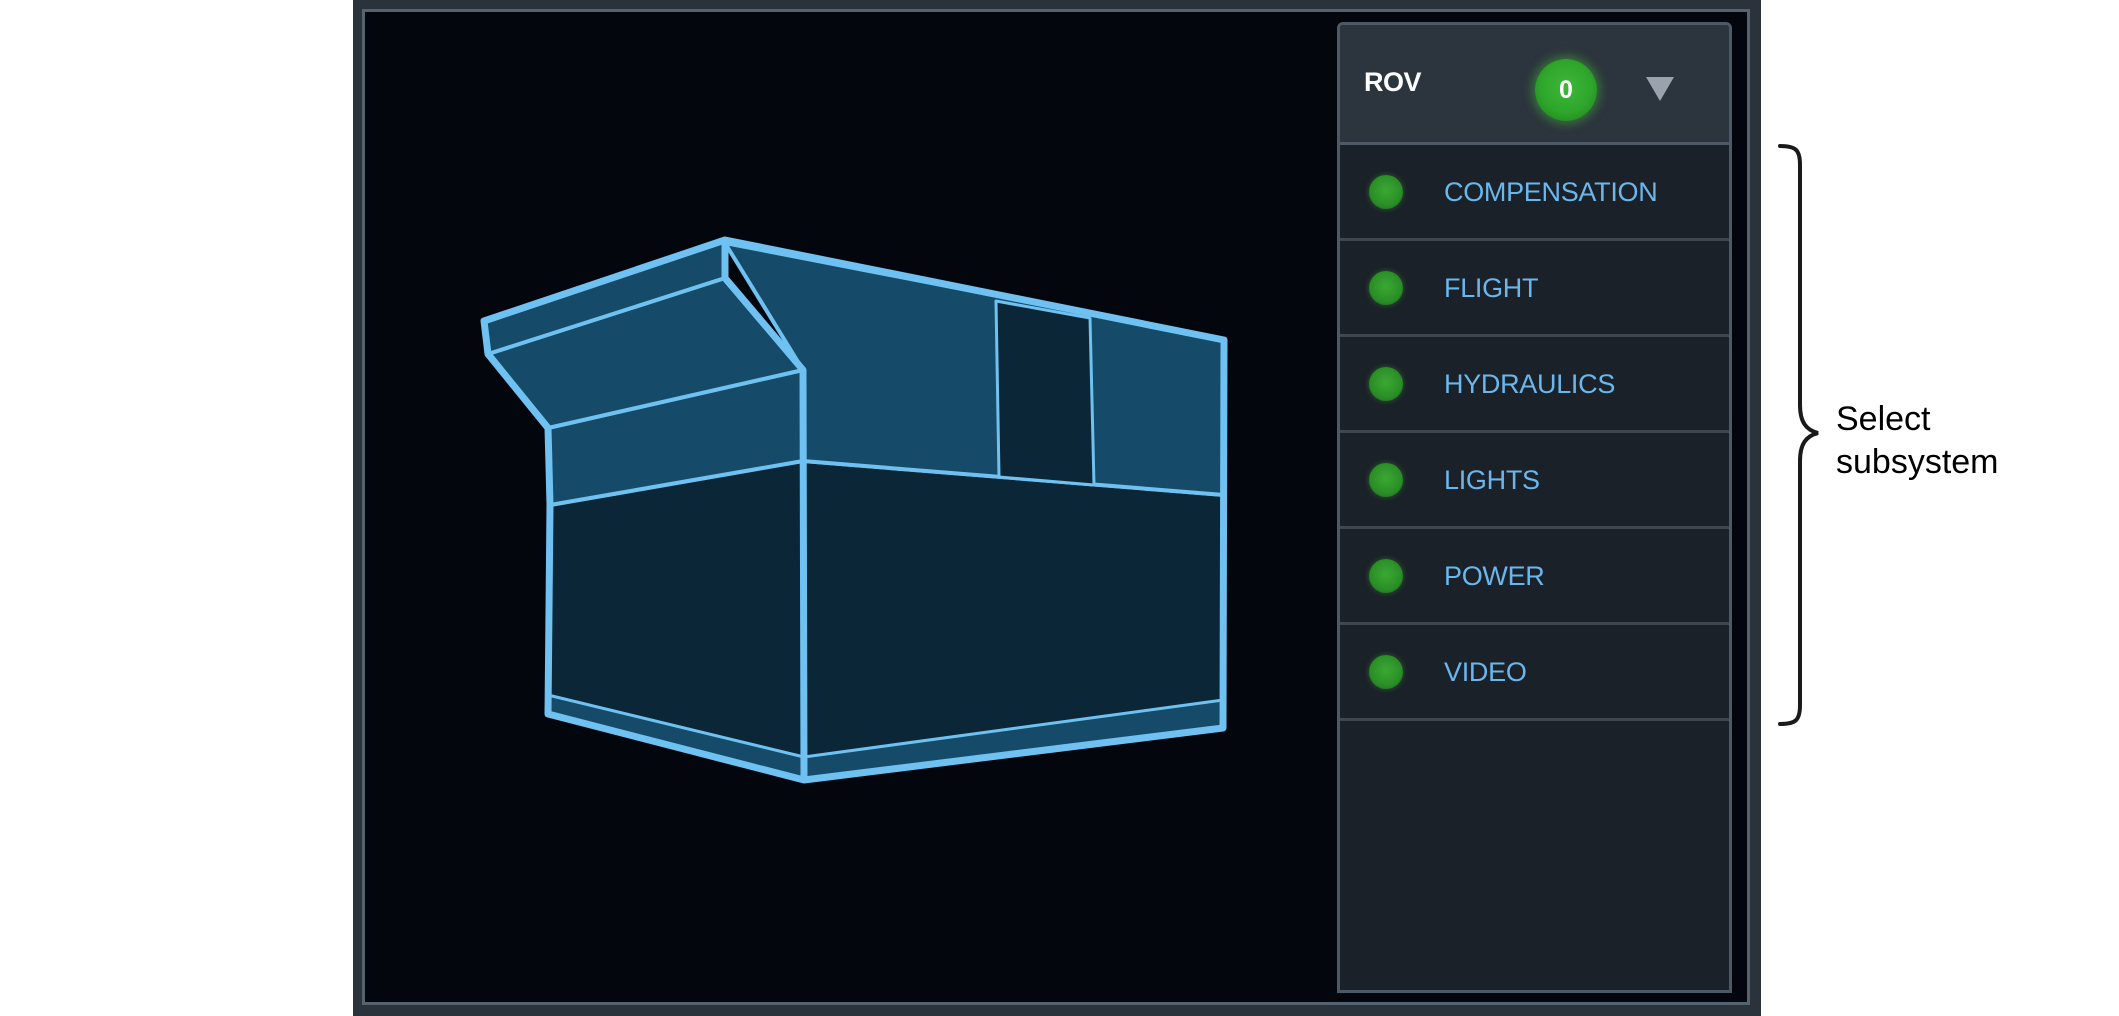 Image resolution: width=2119 pixels, height=1016 pixels. What do you see at coordinates (1566, 90) in the screenshot?
I see `alert-count-badge: 0` at bounding box center [1566, 90].